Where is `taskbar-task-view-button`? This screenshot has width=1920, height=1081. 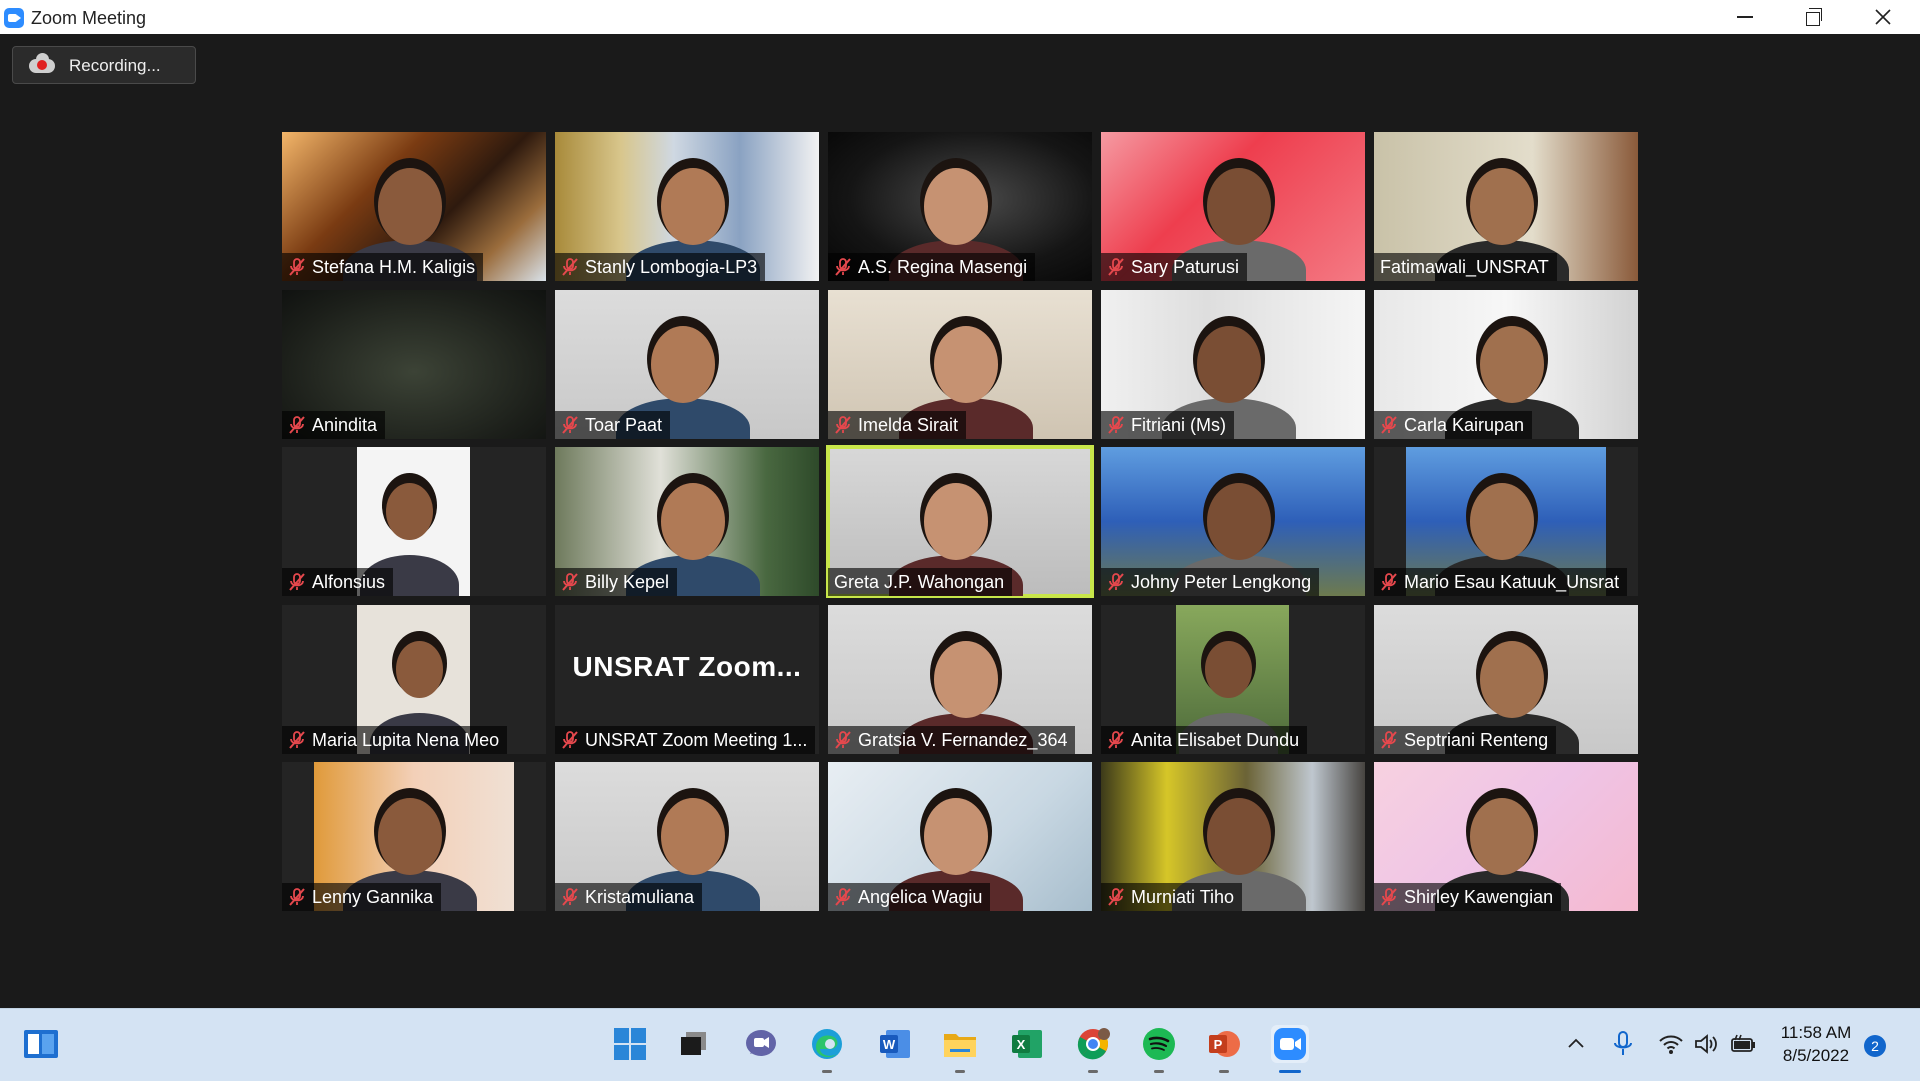 taskbar-task-view-button is located at coordinates (694, 1044).